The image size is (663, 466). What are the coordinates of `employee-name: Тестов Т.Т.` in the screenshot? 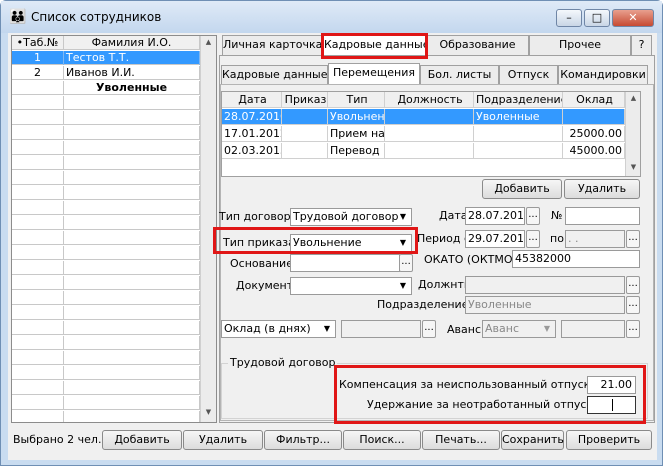 It's located at (132, 58).